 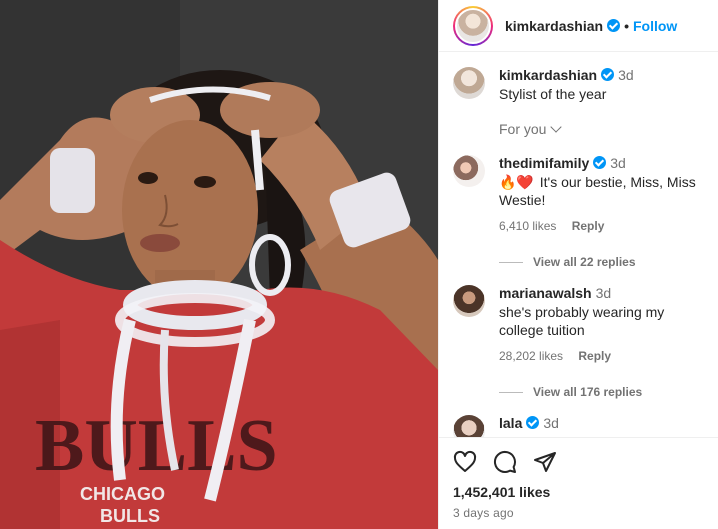 I want to click on author-username: kimkardashian, so click(x=554, y=26).